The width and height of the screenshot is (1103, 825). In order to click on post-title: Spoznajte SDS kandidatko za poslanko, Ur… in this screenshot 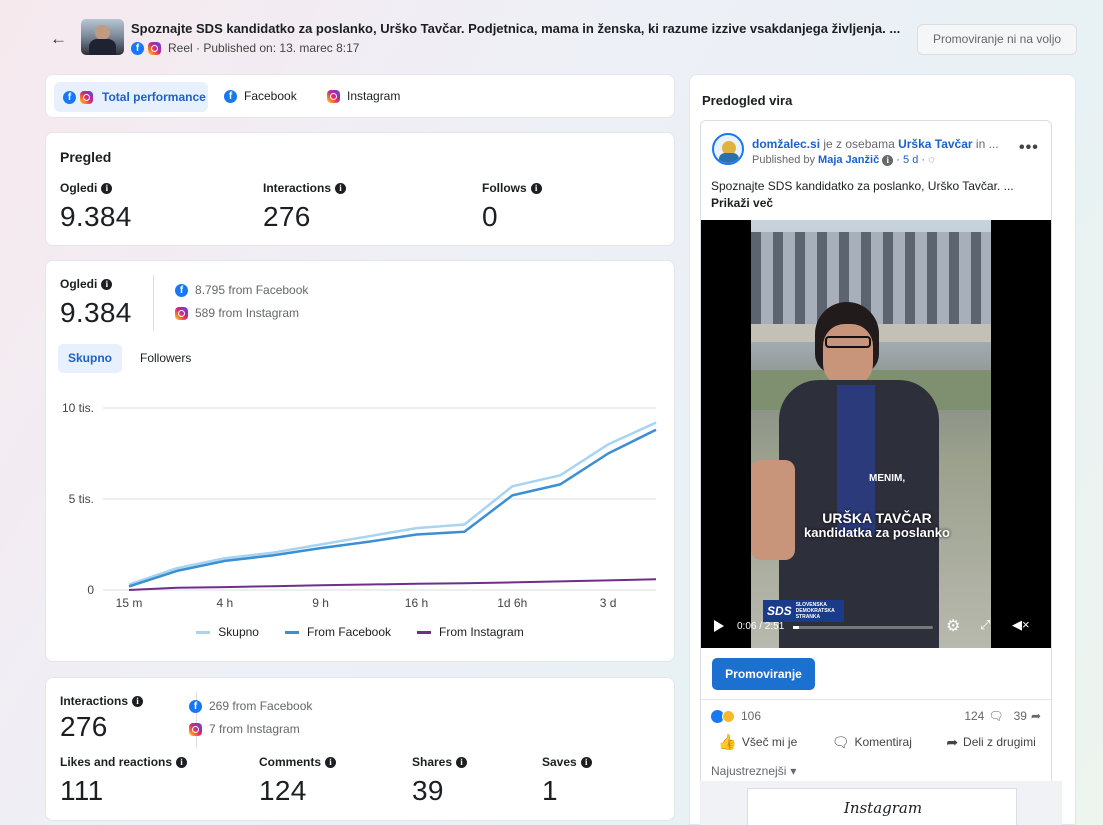, I will do `click(516, 28)`.